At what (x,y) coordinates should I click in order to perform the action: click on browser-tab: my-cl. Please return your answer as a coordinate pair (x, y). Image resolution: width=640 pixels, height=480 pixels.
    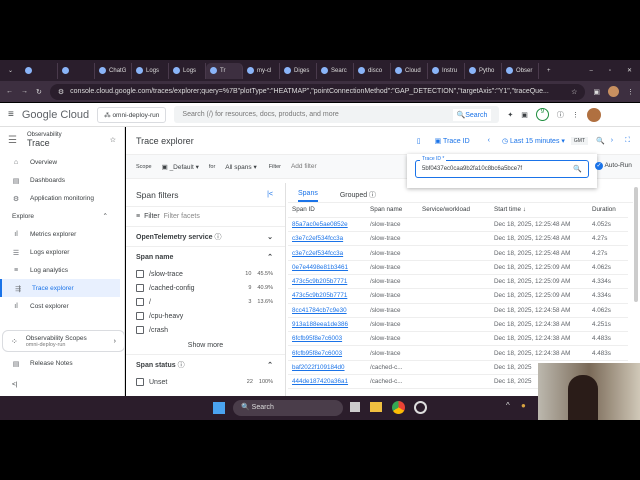
    Looking at the image, I should click on (262, 70).